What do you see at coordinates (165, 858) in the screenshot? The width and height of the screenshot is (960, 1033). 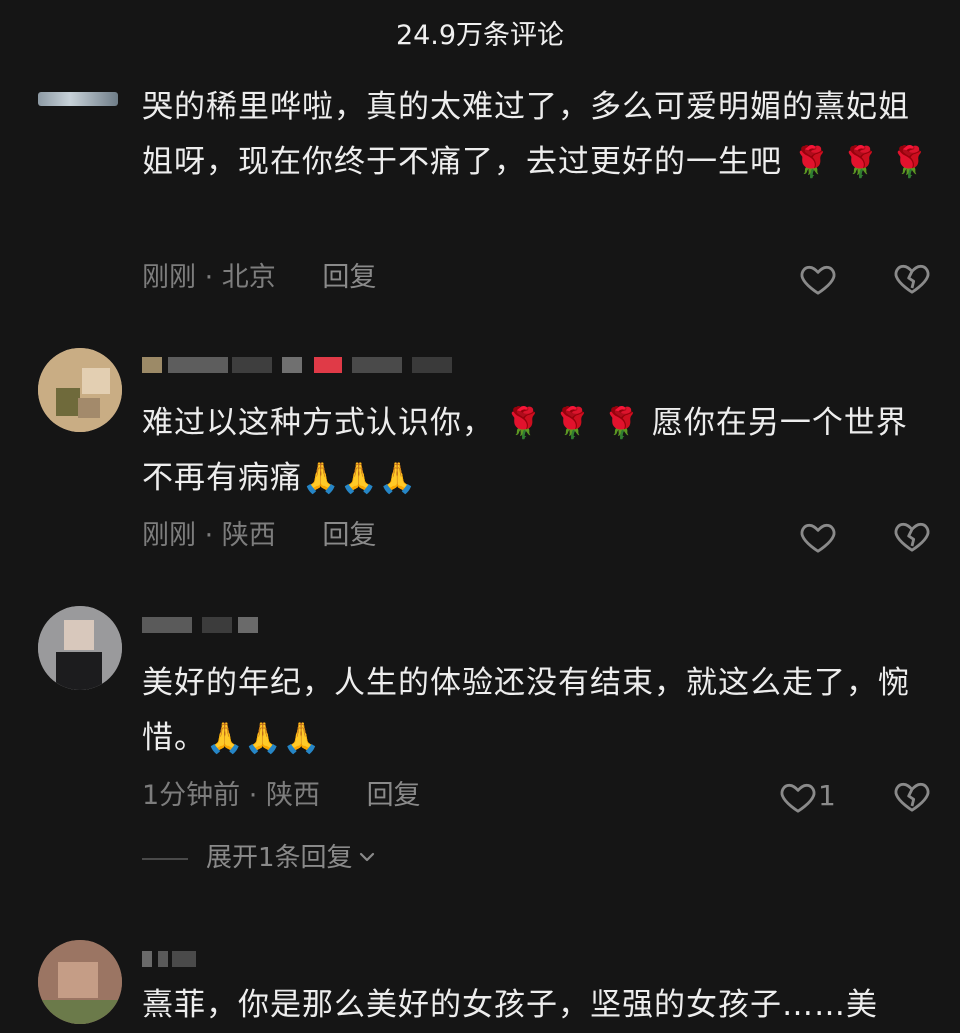 I see `divider-line` at bounding box center [165, 858].